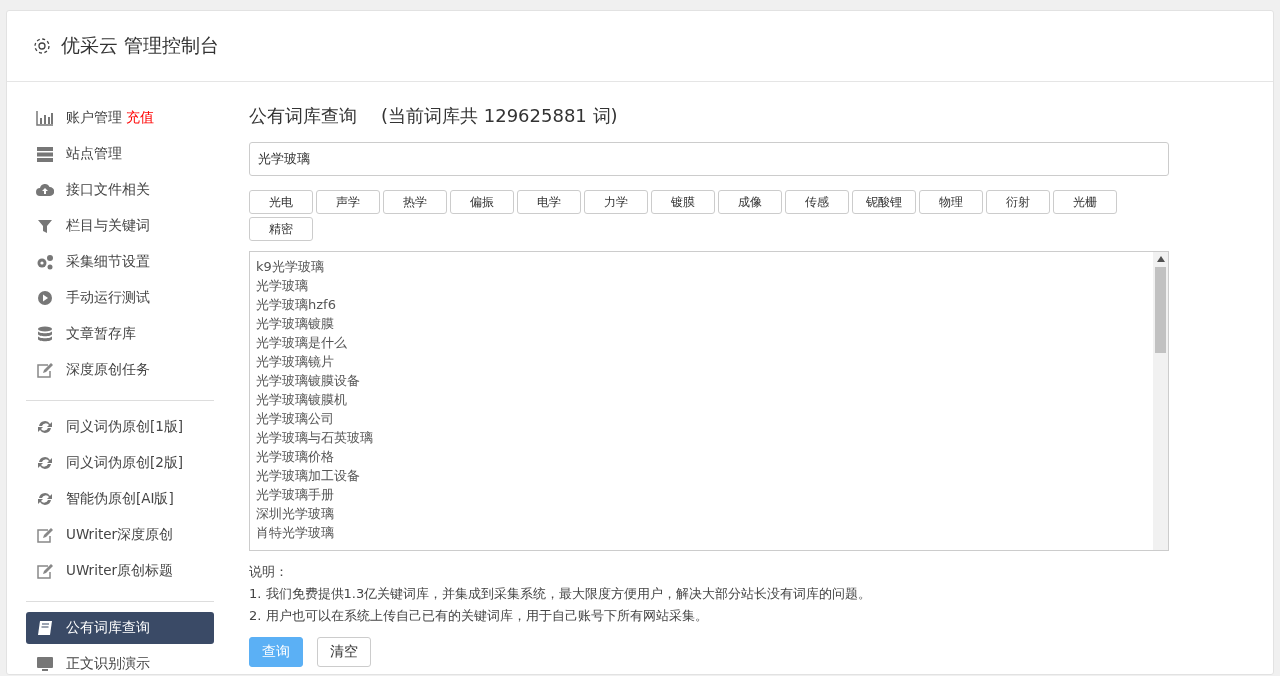 The width and height of the screenshot is (1280, 676). What do you see at coordinates (45, 154) in the screenshot?
I see `server-icon` at bounding box center [45, 154].